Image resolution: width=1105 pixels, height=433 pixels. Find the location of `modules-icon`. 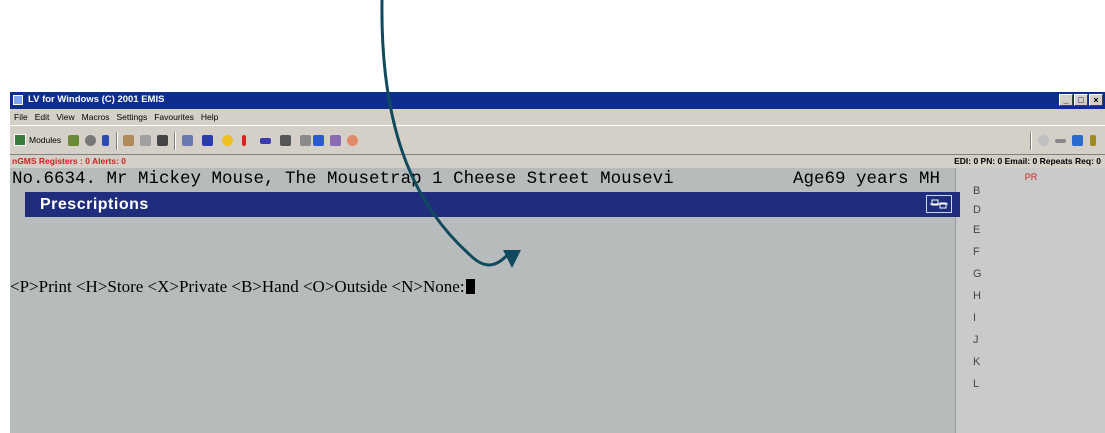

modules-icon is located at coordinates (20, 140).